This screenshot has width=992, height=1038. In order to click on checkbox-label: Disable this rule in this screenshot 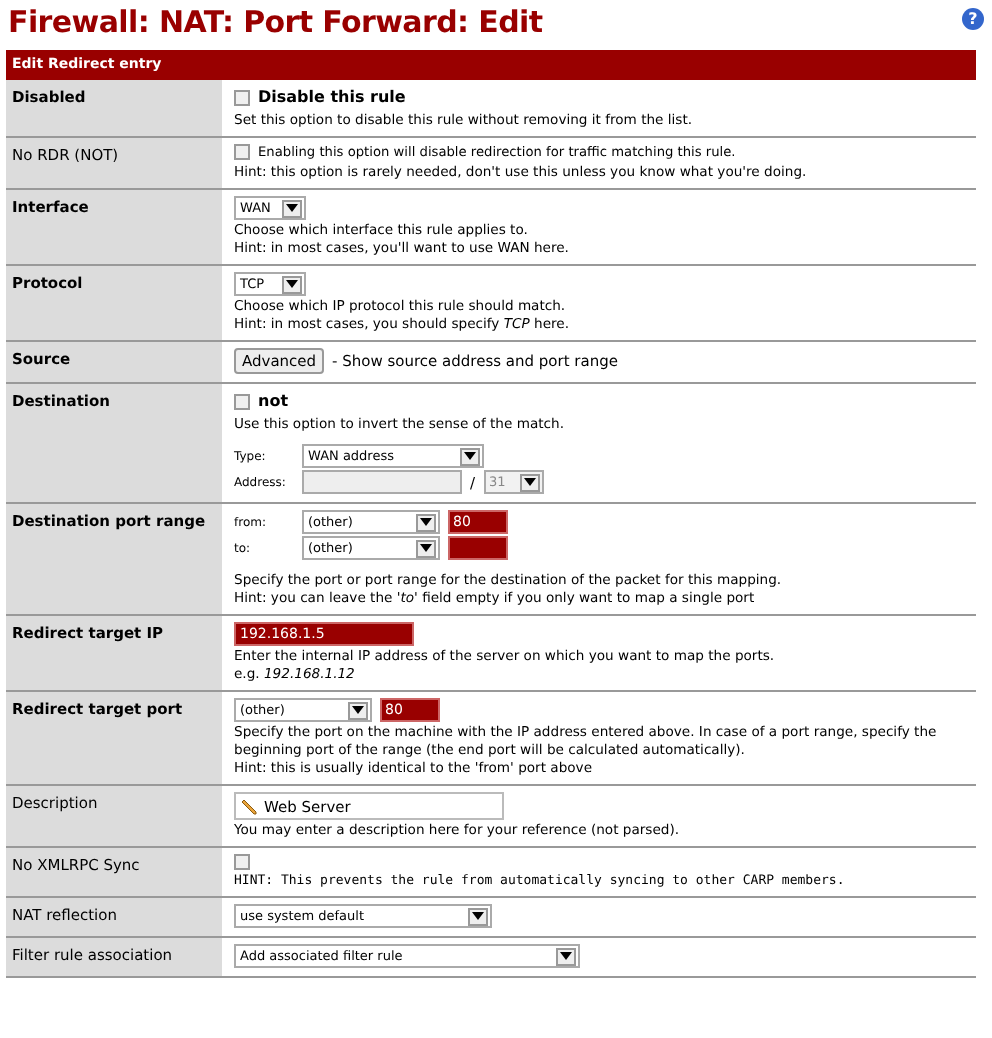, I will do `click(332, 97)`.